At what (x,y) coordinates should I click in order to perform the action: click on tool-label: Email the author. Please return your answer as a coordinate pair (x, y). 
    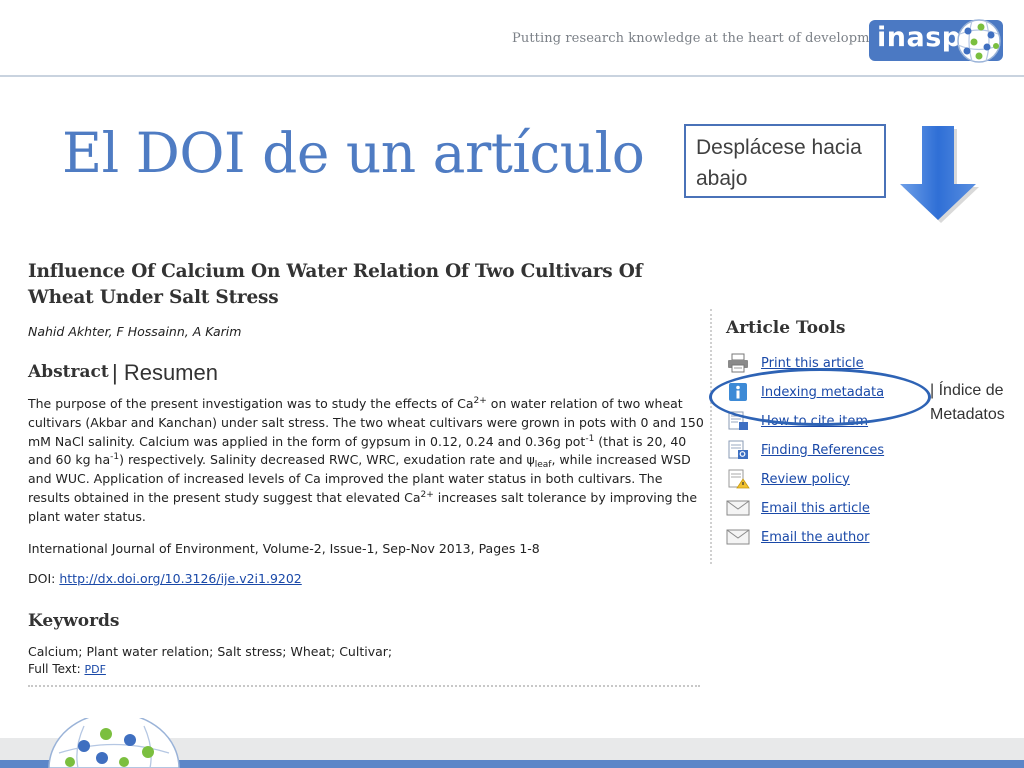
    Looking at the image, I should click on (815, 537).